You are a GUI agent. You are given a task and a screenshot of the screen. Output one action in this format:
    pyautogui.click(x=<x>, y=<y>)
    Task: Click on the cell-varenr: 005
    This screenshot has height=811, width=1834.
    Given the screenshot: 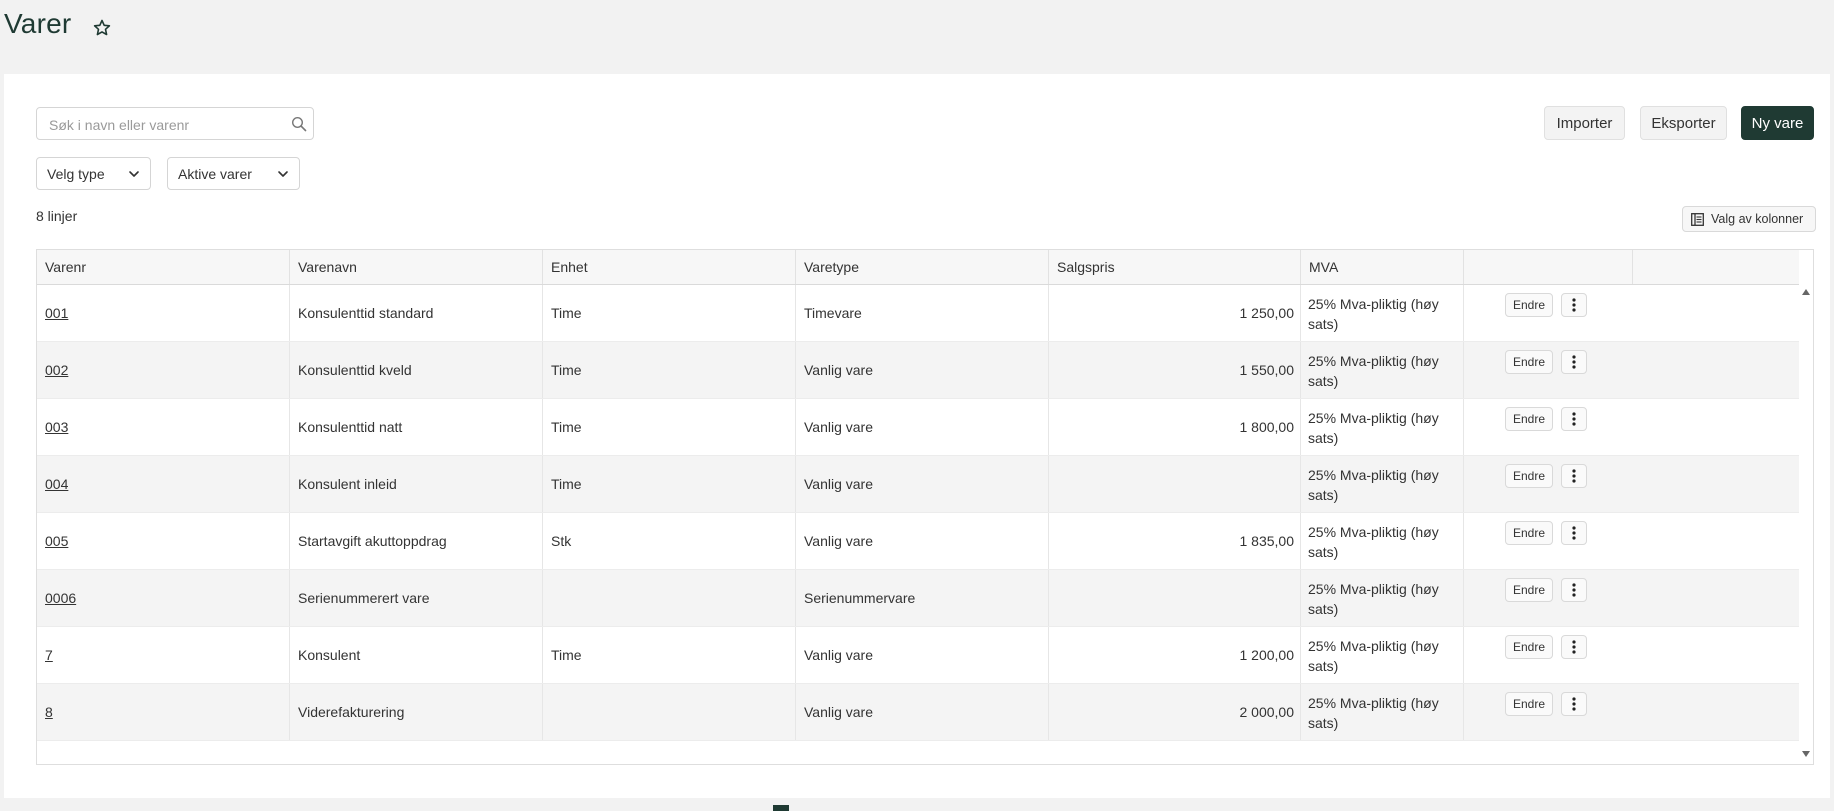 What is the action you would take?
    pyautogui.click(x=163, y=541)
    